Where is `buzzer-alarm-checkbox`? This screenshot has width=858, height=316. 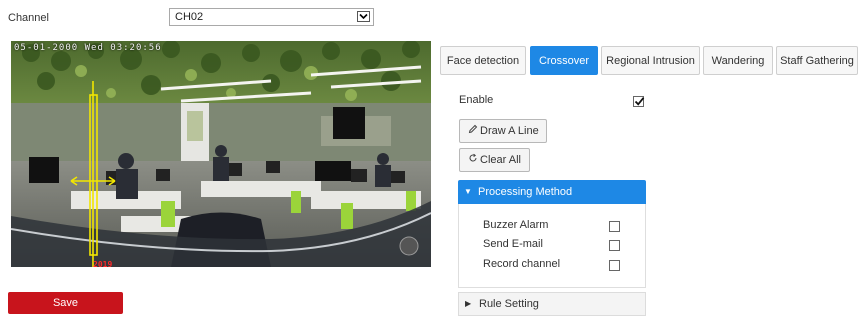
buzzer-alarm-checkbox is located at coordinates (614, 226).